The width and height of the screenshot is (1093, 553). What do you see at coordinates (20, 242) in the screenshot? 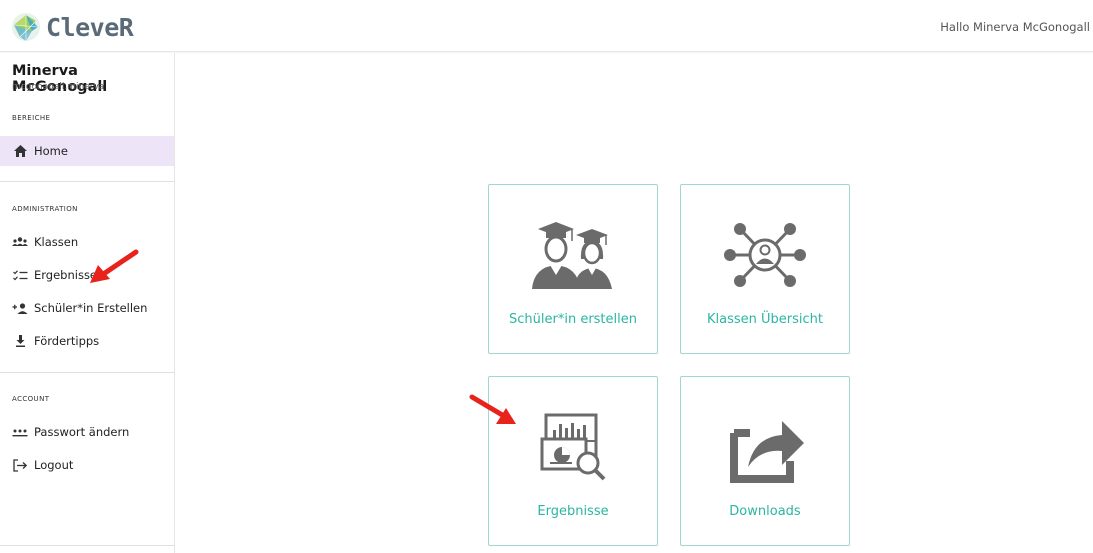
I see `group-icon` at bounding box center [20, 242].